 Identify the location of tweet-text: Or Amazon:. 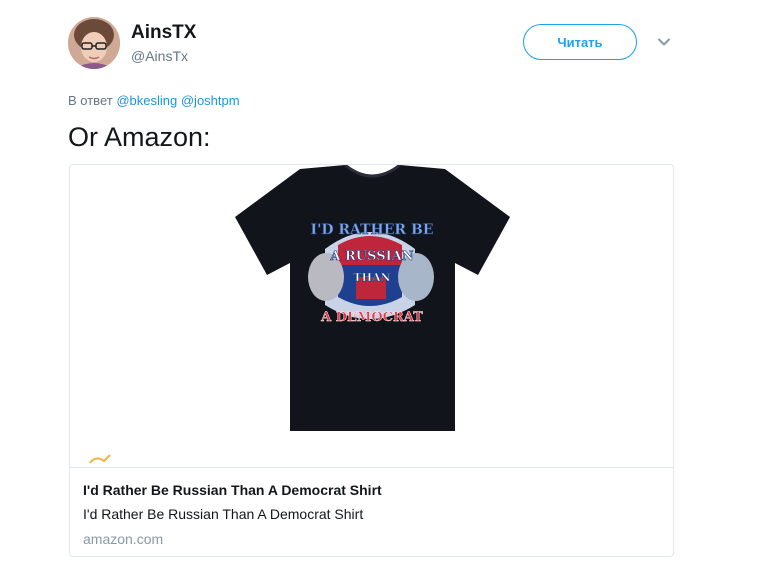
(139, 137).